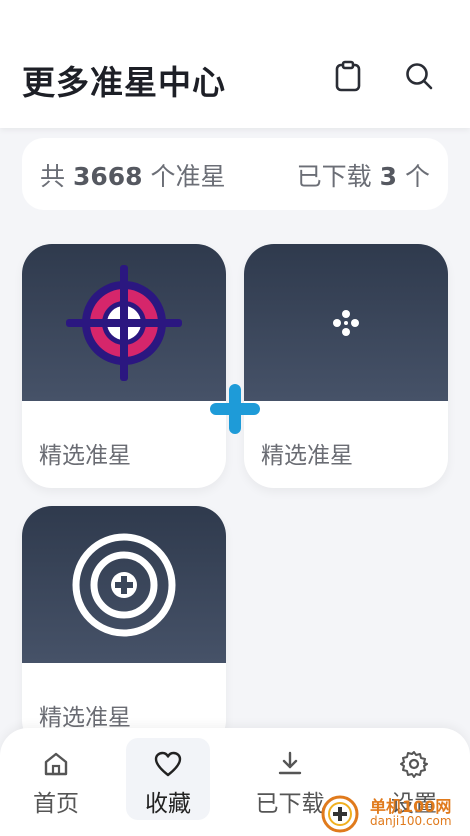  What do you see at coordinates (124, 82) in the screenshot?
I see `page-title: 更多准星中心` at bounding box center [124, 82].